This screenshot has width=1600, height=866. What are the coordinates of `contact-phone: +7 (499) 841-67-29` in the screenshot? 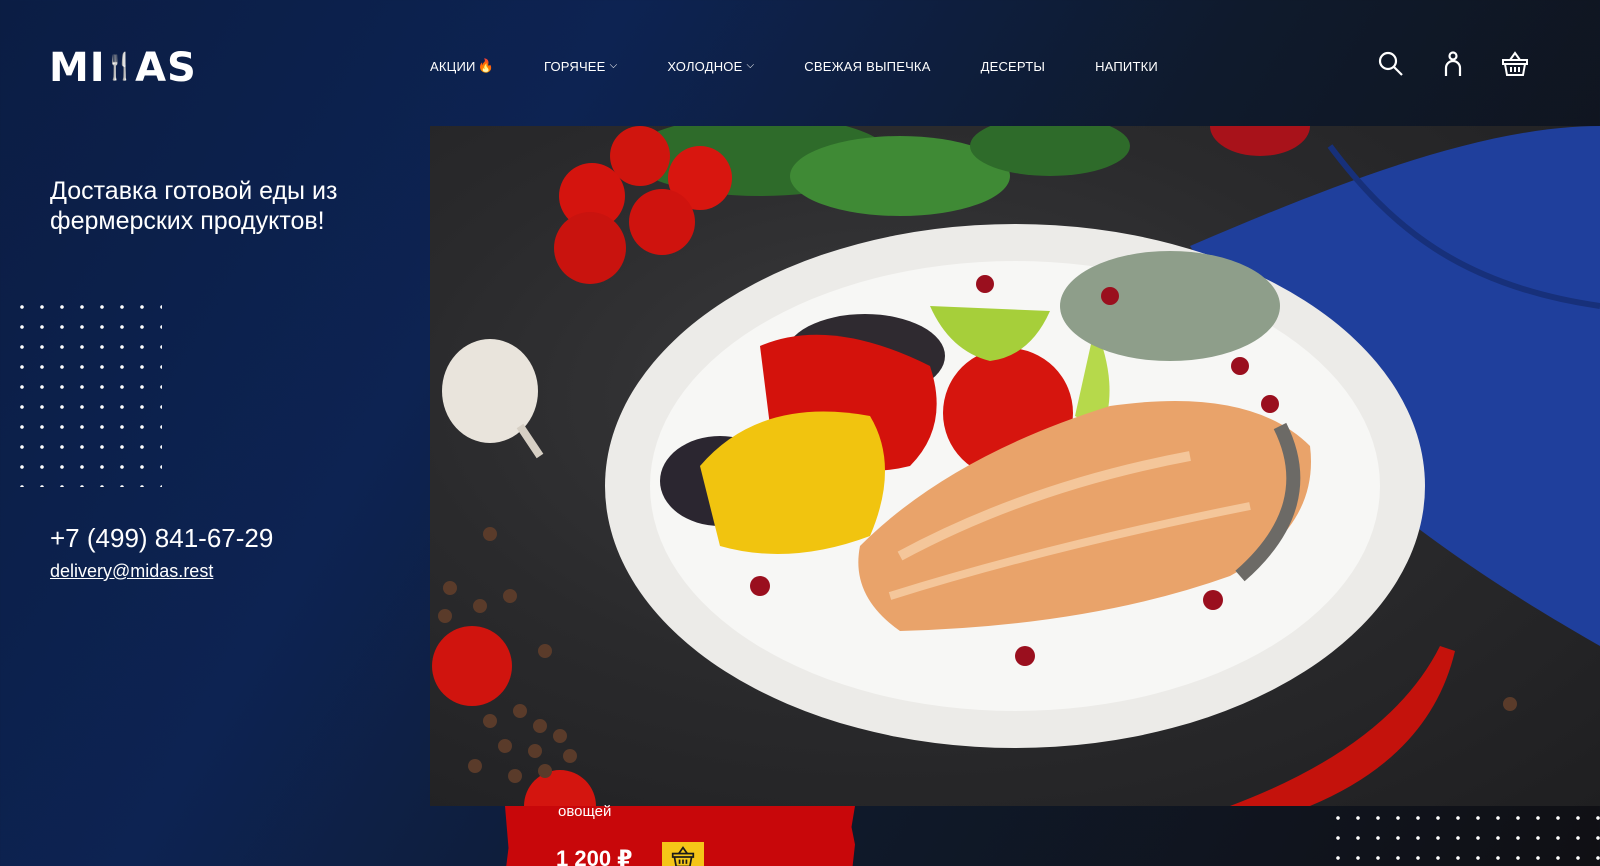 It's located at (161, 538).